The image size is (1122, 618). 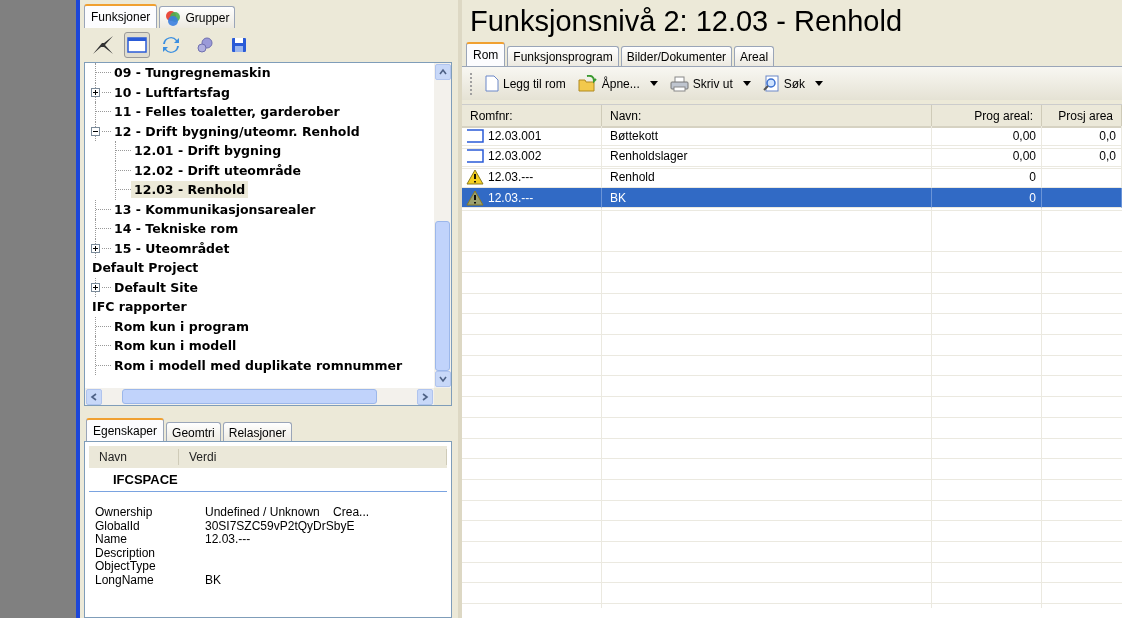 What do you see at coordinates (126, 553) in the screenshot?
I see `property-name: Description` at bounding box center [126, 553].